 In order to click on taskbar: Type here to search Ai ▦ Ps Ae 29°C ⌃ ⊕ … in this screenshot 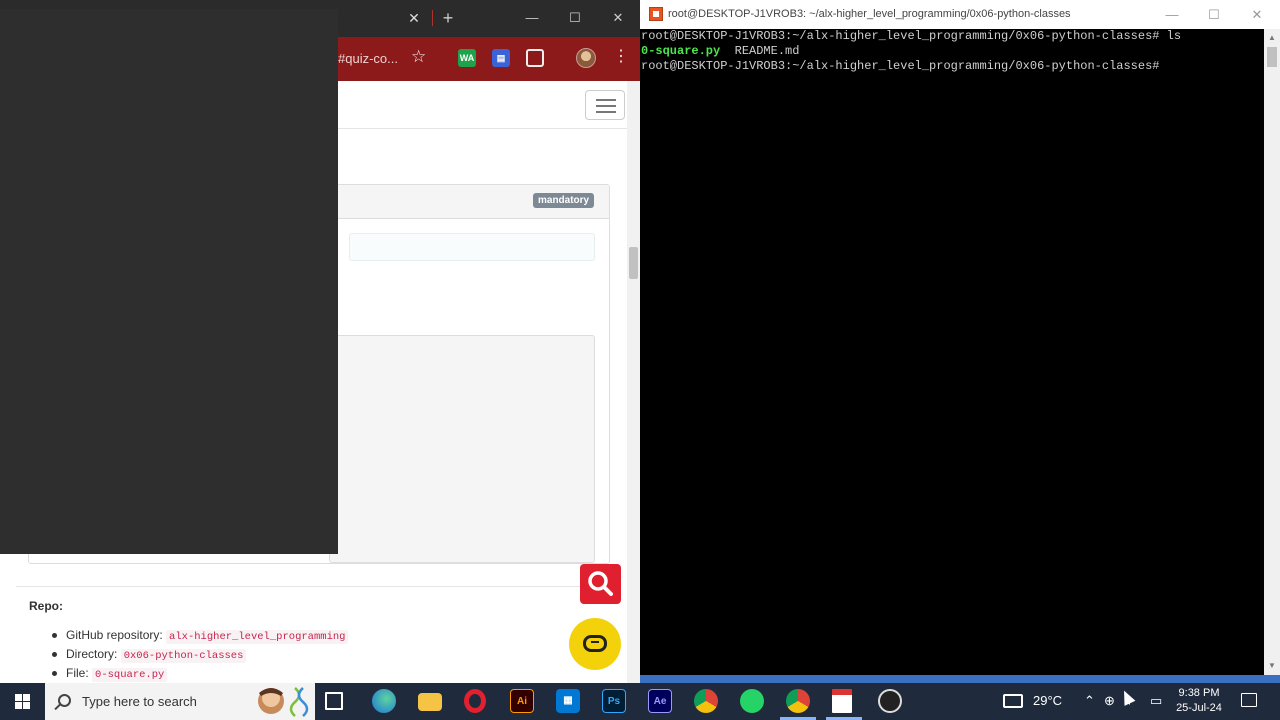, I will do `click(640, 701)`.